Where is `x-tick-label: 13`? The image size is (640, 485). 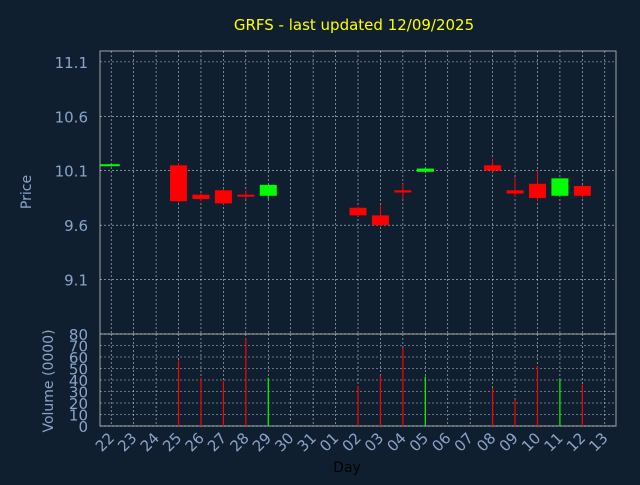 x-tick-label: 13 is located at coordinates (598, 442).